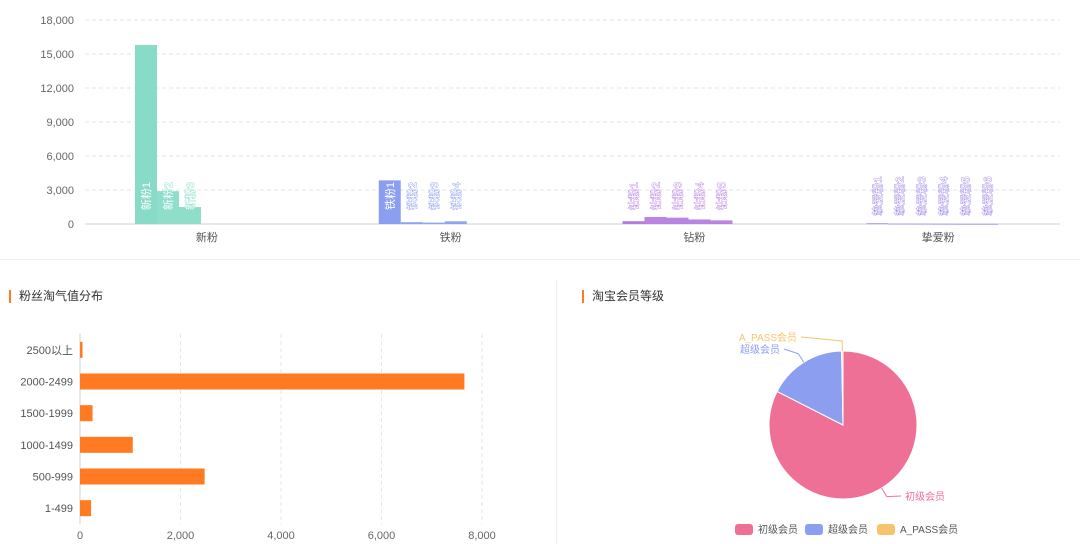 This screenshot has height=544, width=1080. What do you see at coordinates (760, 349) in the screenshot?
I see `pie-slice-label: 超级会员` at bounding box center [760, 349].